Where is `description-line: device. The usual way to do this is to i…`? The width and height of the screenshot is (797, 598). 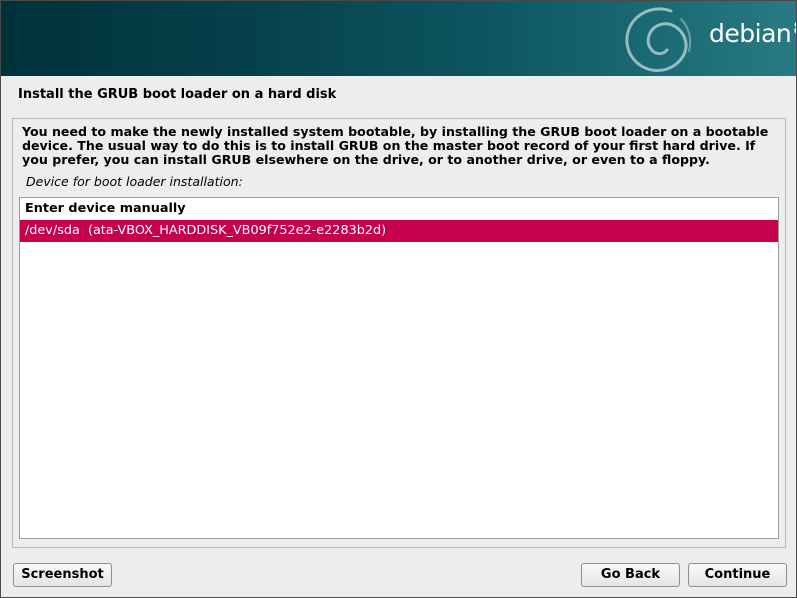 description-line: device. The usual way to do this is to i… is located at coordinates (389, 145).